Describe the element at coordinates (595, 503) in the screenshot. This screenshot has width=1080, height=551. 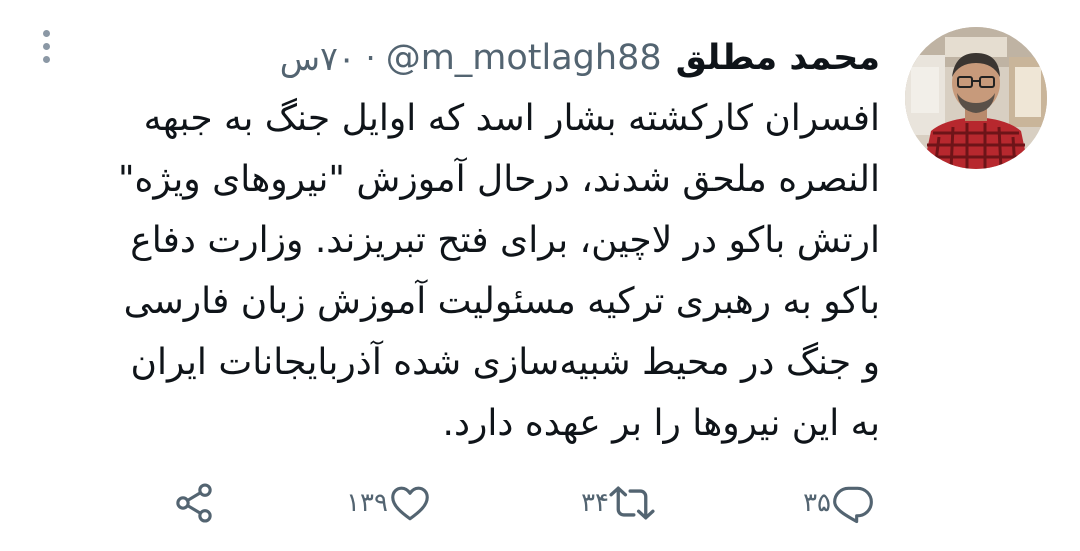
I see `retweet-count: ۳۴` at that location.